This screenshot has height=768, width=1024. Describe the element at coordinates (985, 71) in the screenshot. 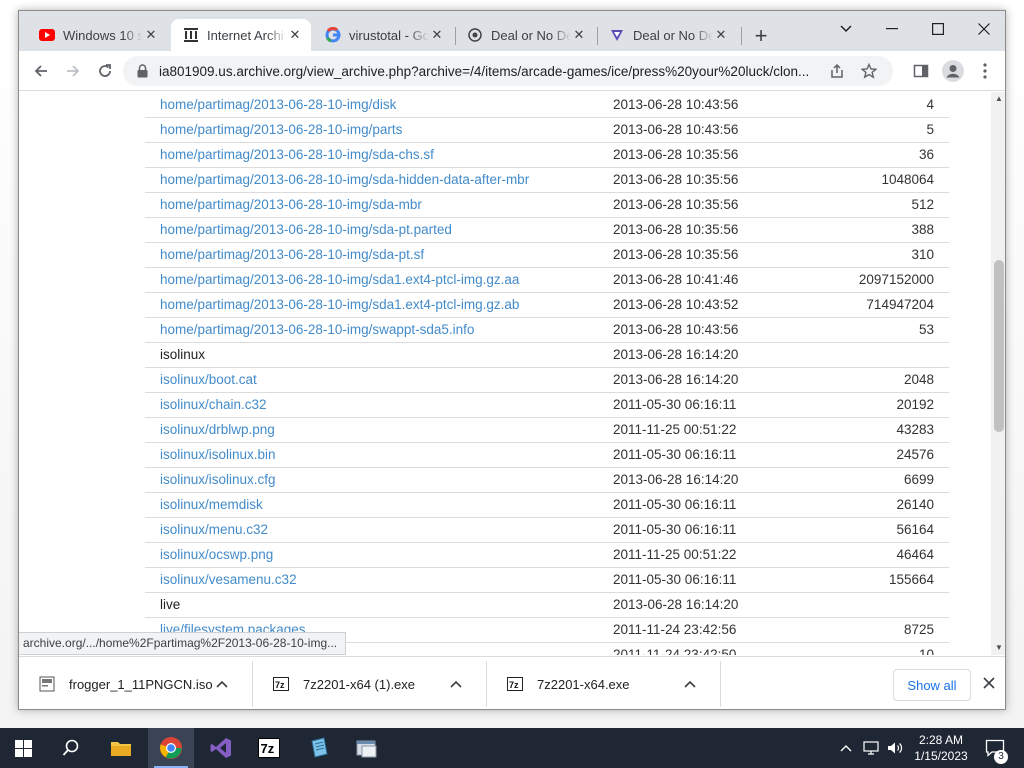

I see `menu-button` at that location.